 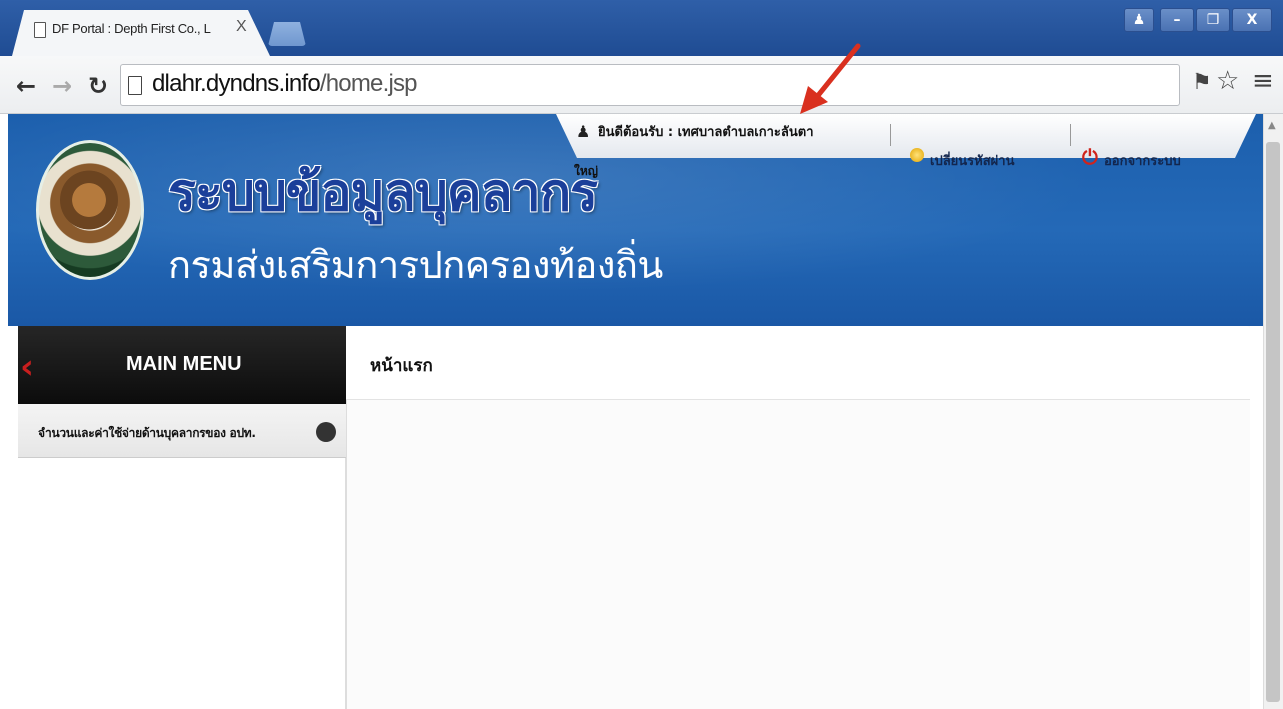 What do you see at coordinates (401, 366) in the screenshot?
I see `page-title: หน้าแรก` at bounding box center [401, 366].